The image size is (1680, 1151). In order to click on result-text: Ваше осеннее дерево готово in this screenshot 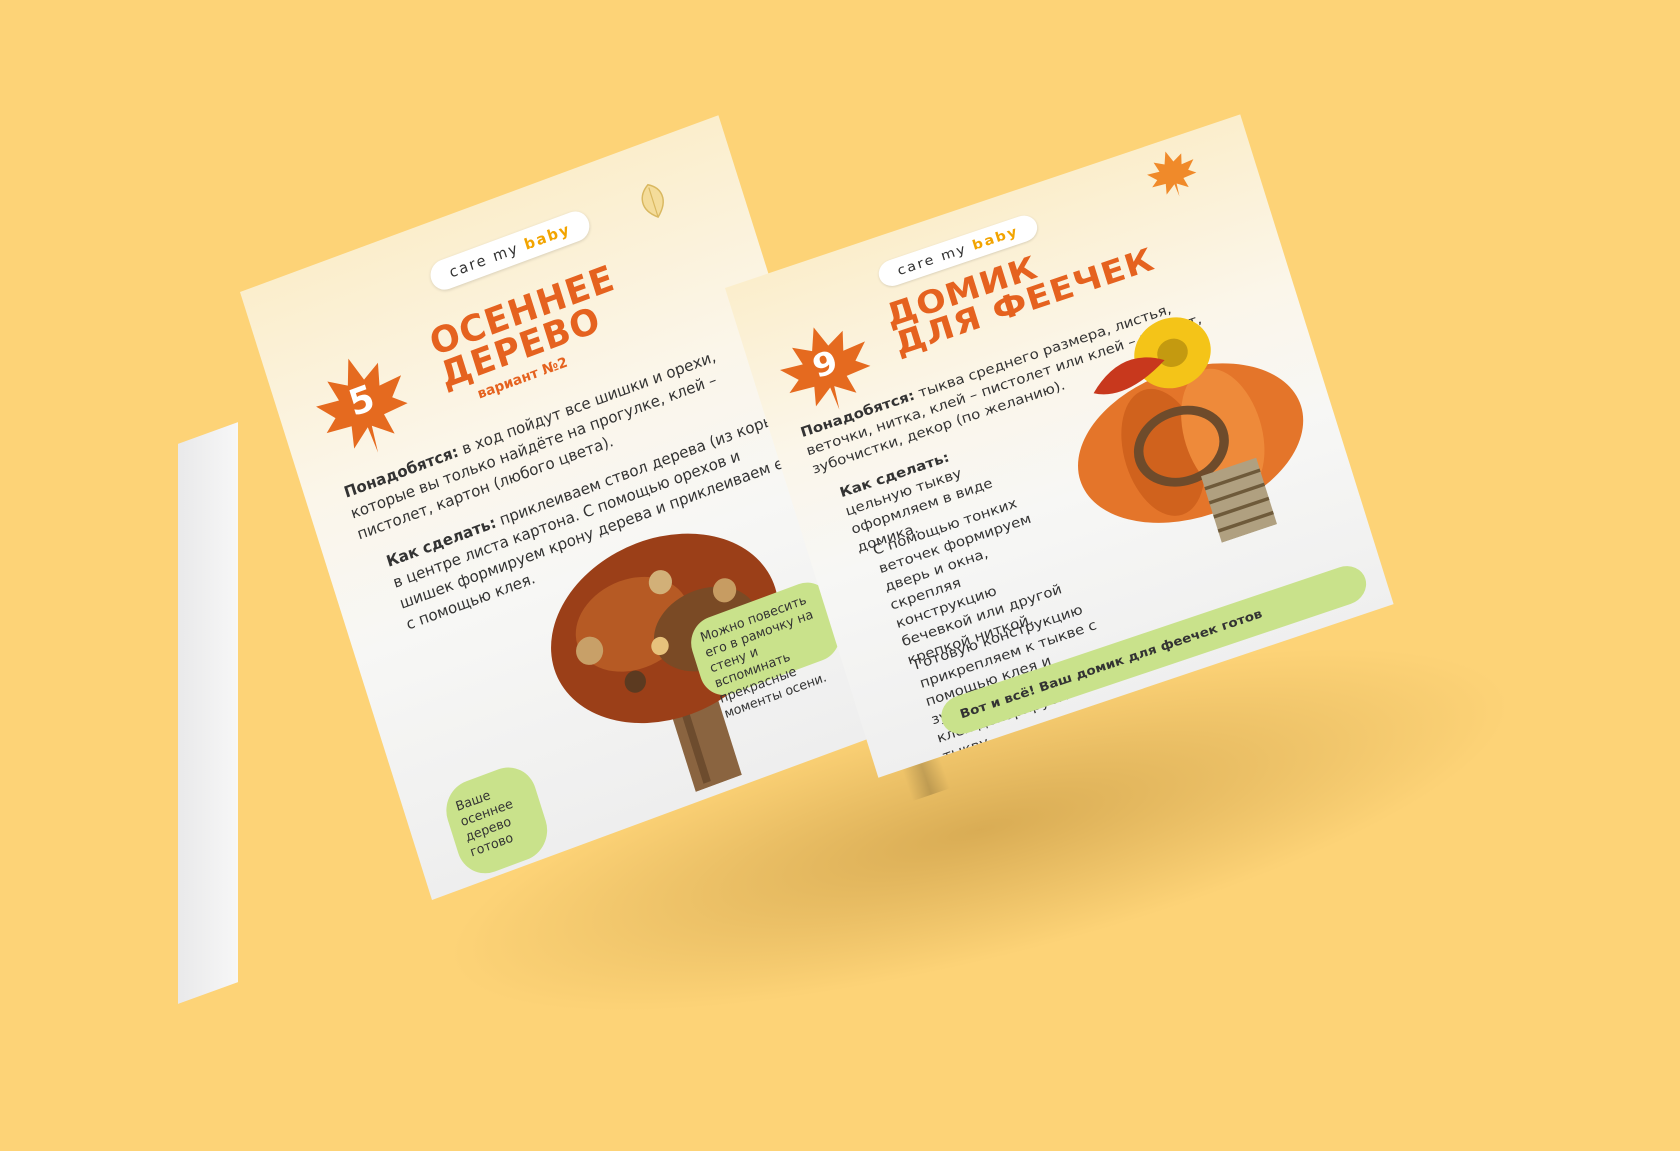, I will do `click(485, 824)`.